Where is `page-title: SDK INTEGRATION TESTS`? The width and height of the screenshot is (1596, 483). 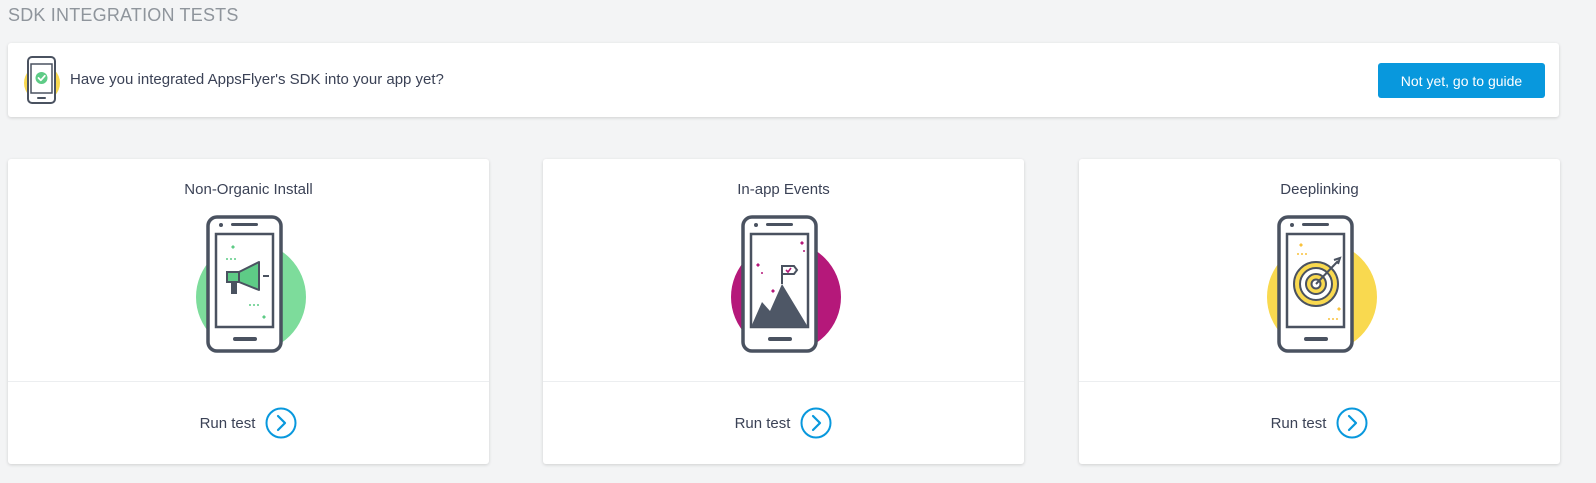
page-title: SDK INTEGRATION TESTS is located at coordinates (123, 15).